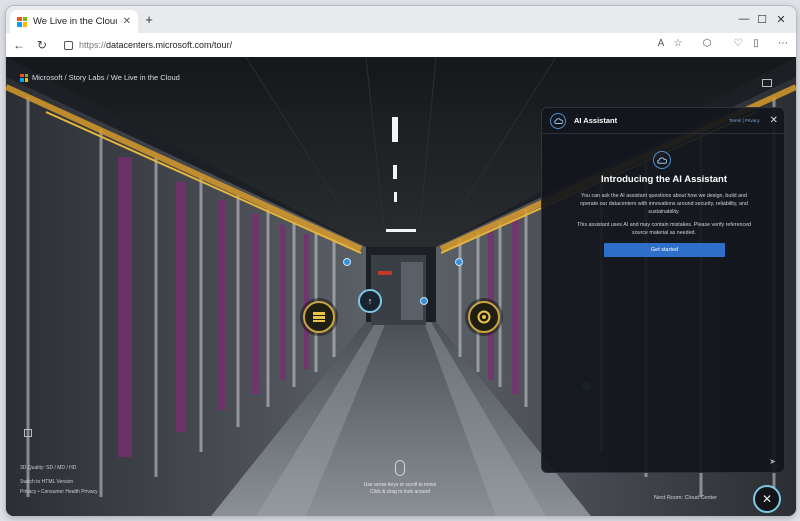 The height and width of the screenshot is (521, 800). Describe the element at coordinates (19, 45) in the screenshot. I see `back-icon: ←` at that location.